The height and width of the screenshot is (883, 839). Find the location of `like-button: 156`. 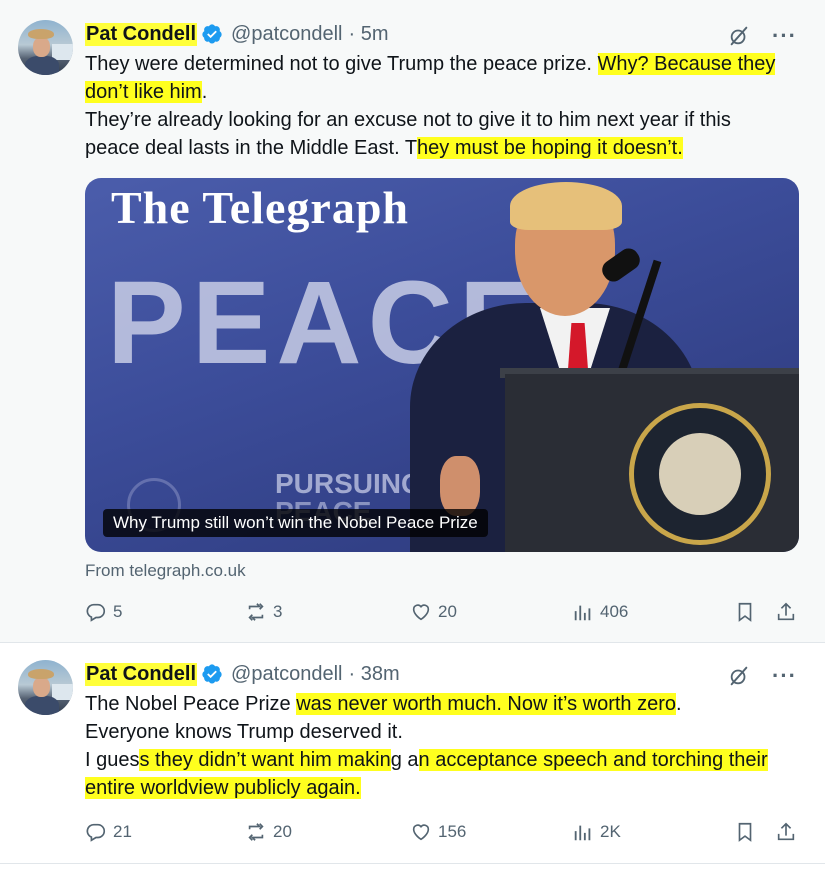

like-button: 156 is located at coordinates (438, 832).